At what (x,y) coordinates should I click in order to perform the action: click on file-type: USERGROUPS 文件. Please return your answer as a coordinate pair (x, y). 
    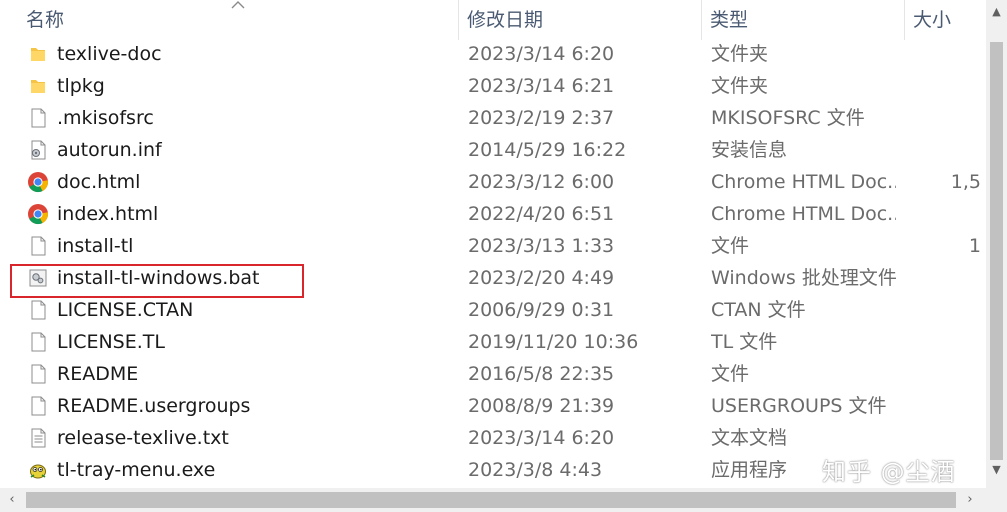
    Looking at the image, I should click on (799, 406).